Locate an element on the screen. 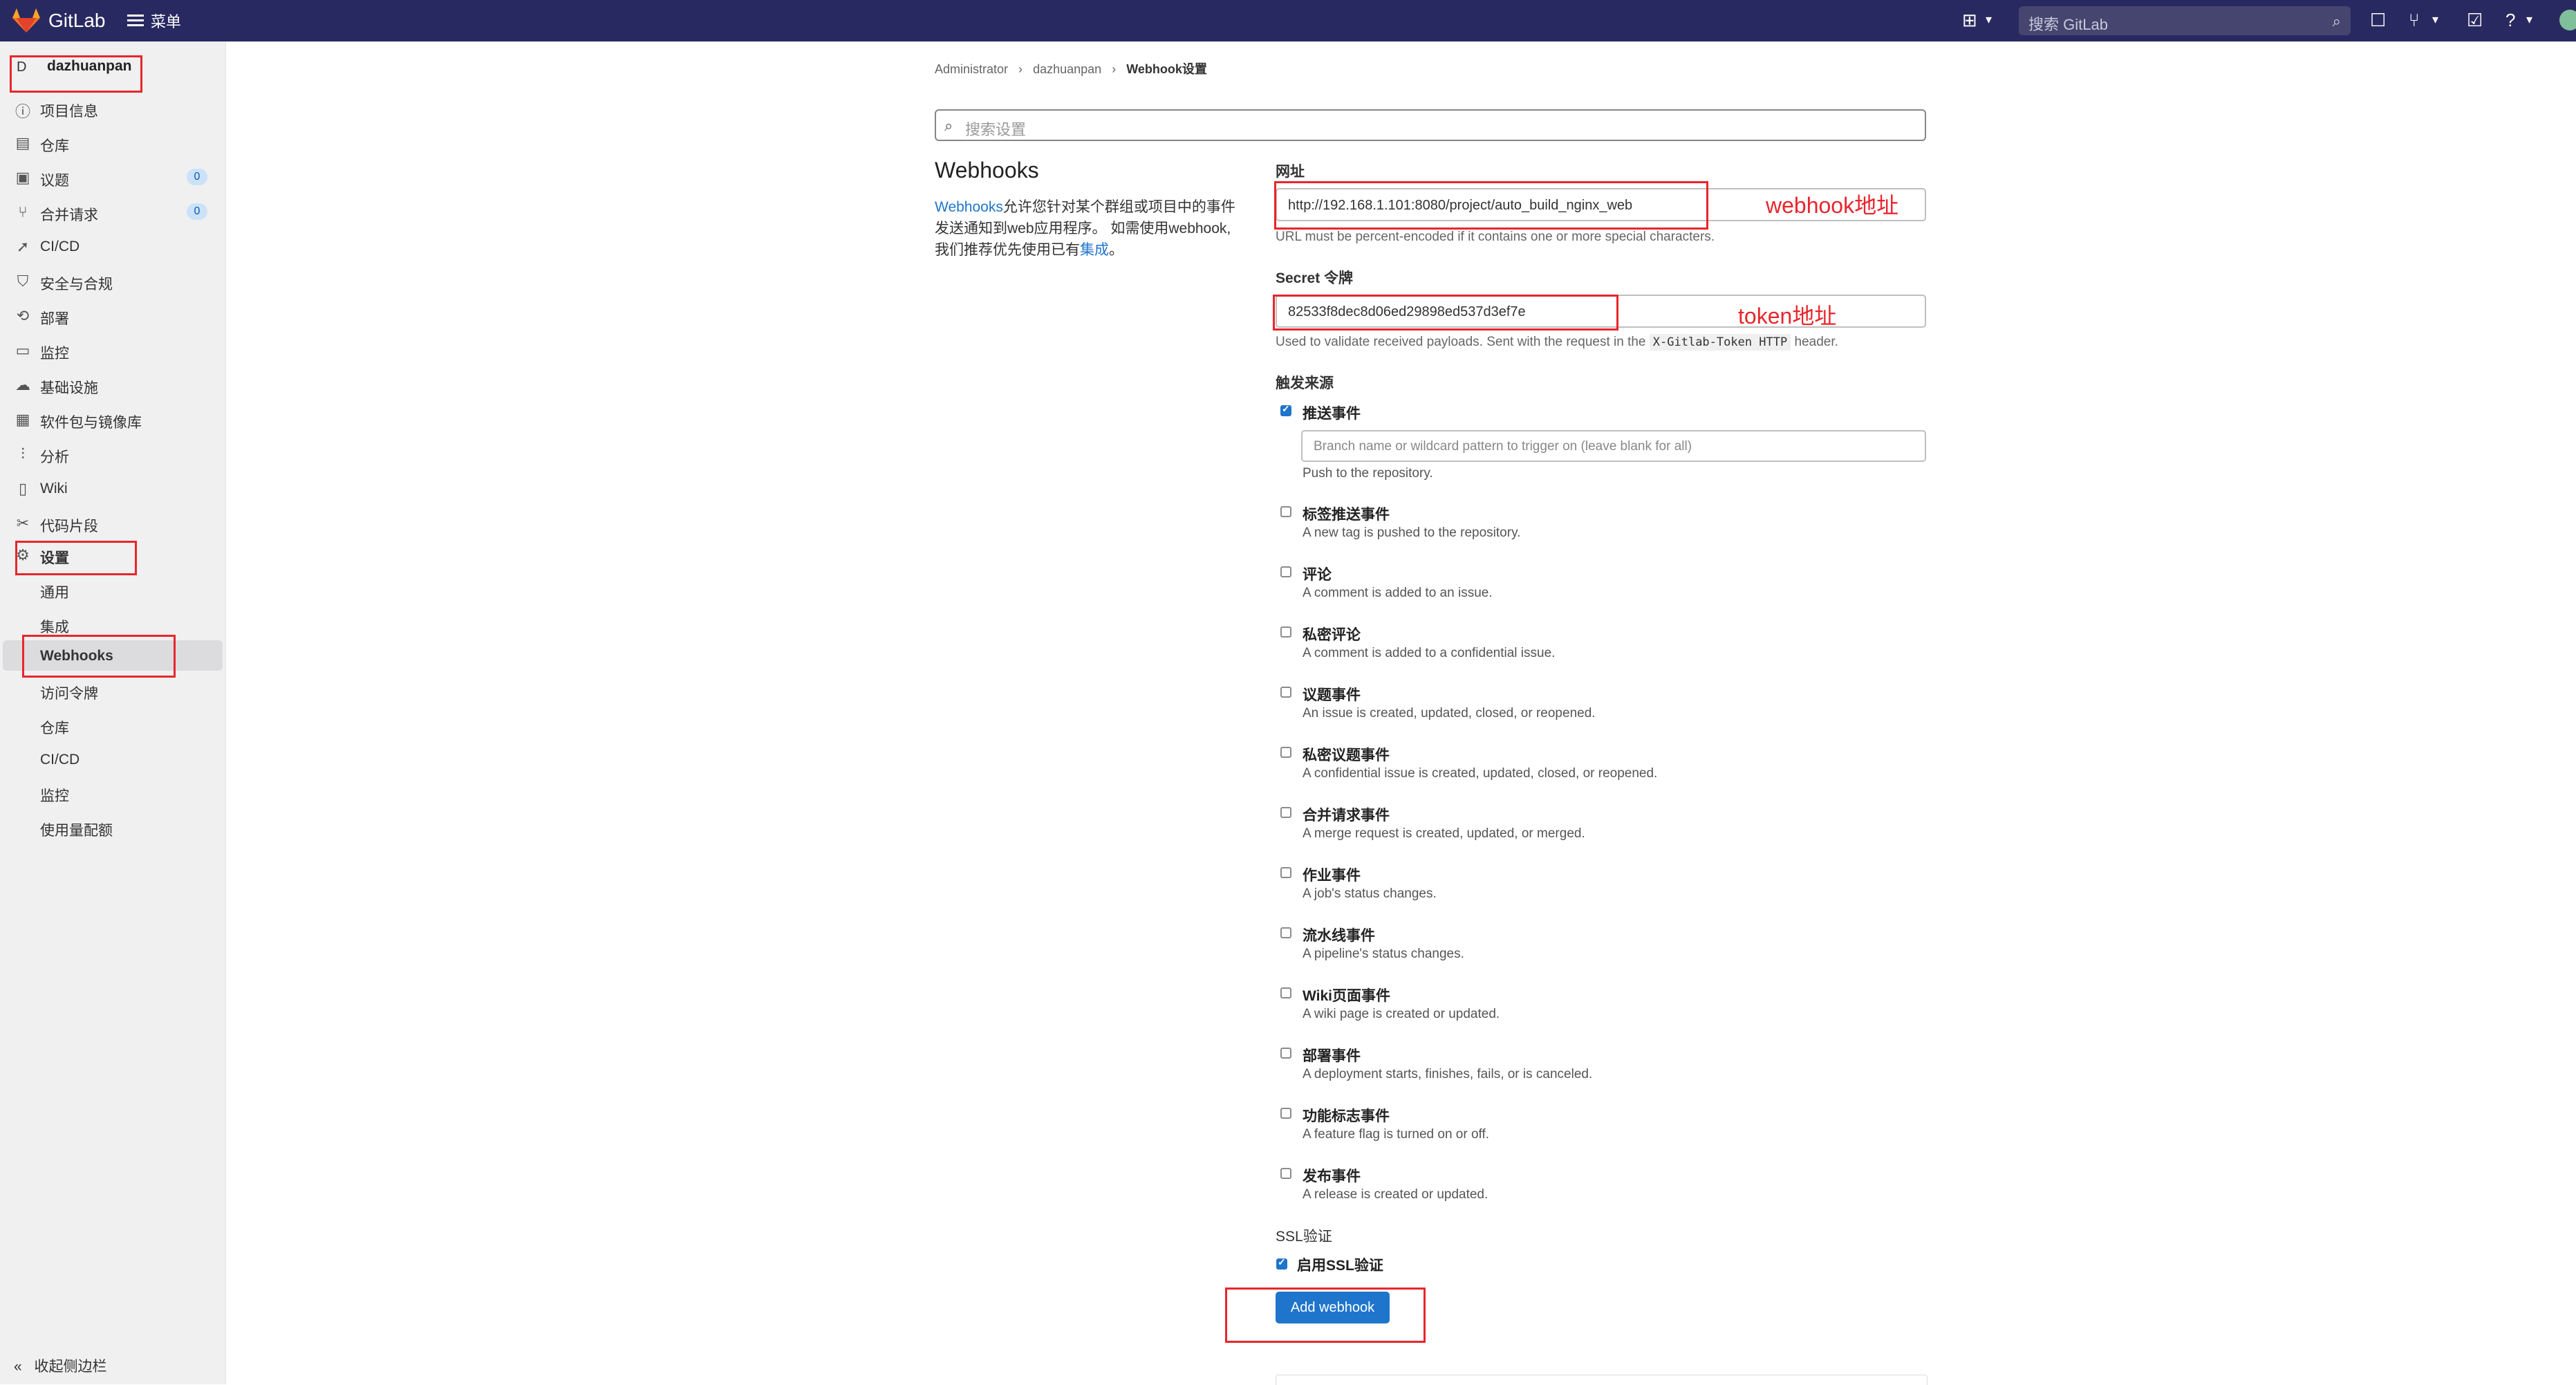 The height and width of the screenshot is (1385, 2576). event-title: 议题事件 is located at coordinates (1332, 695).